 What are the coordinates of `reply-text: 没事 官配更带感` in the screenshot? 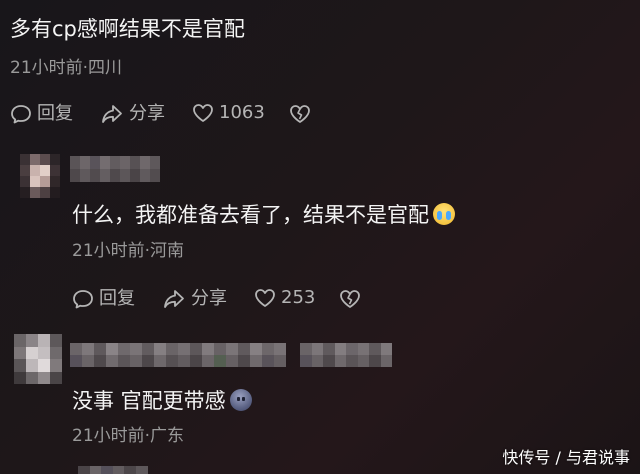 It's located at (162, 400).